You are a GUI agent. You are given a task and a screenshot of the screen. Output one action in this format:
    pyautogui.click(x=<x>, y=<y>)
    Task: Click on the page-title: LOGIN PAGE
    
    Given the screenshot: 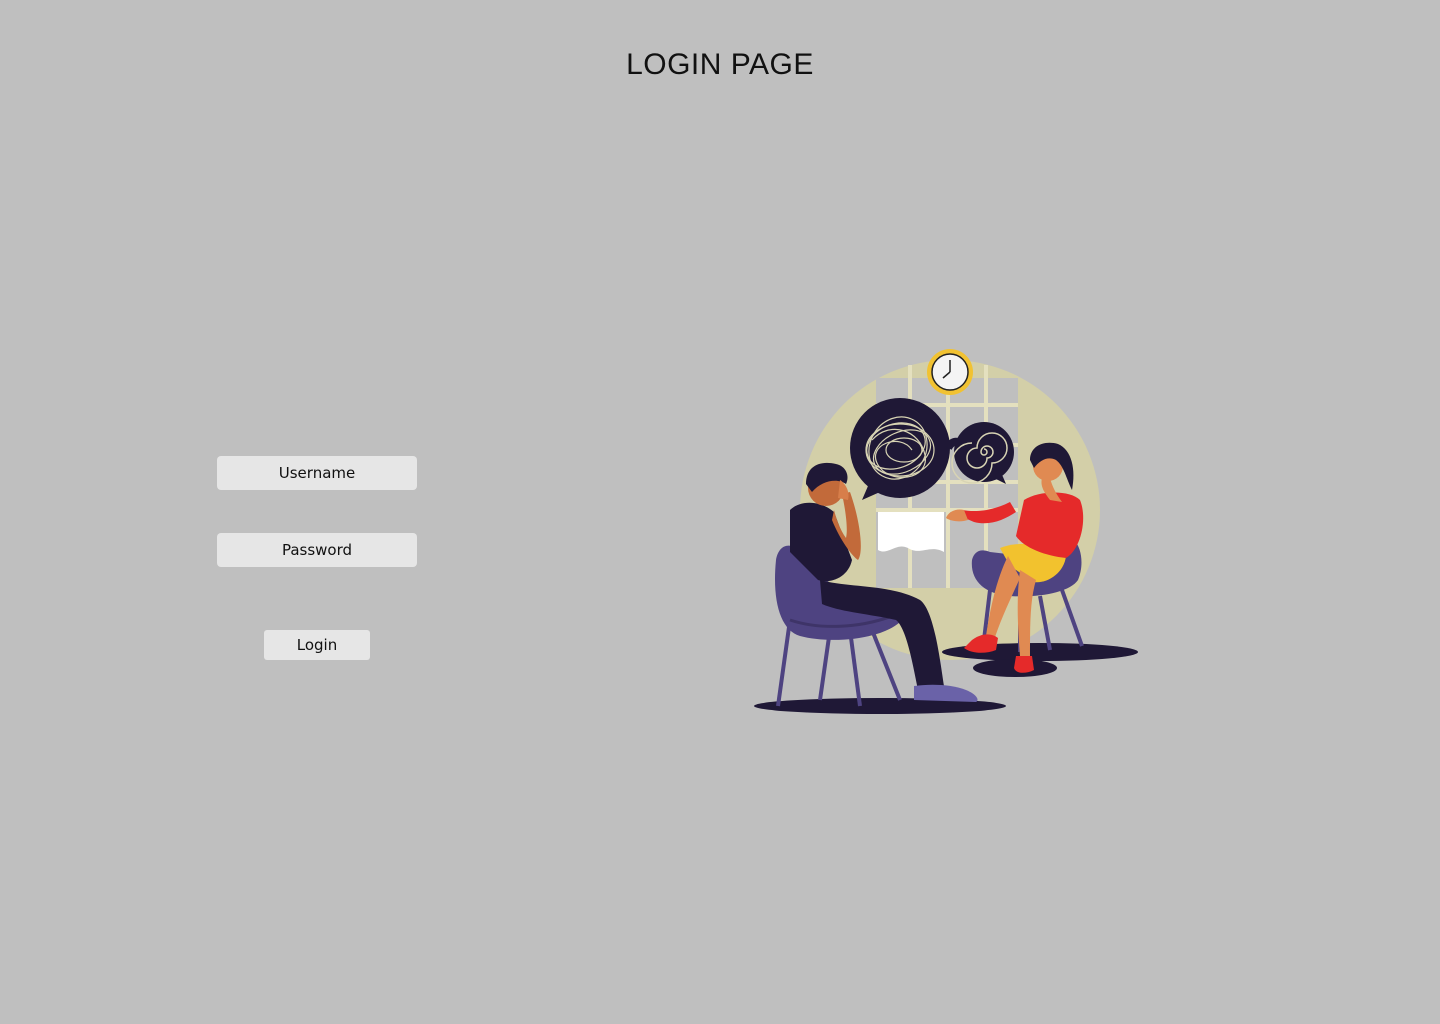 What is the action you would take?
    pyautogui.click(x=720, y=64)
    